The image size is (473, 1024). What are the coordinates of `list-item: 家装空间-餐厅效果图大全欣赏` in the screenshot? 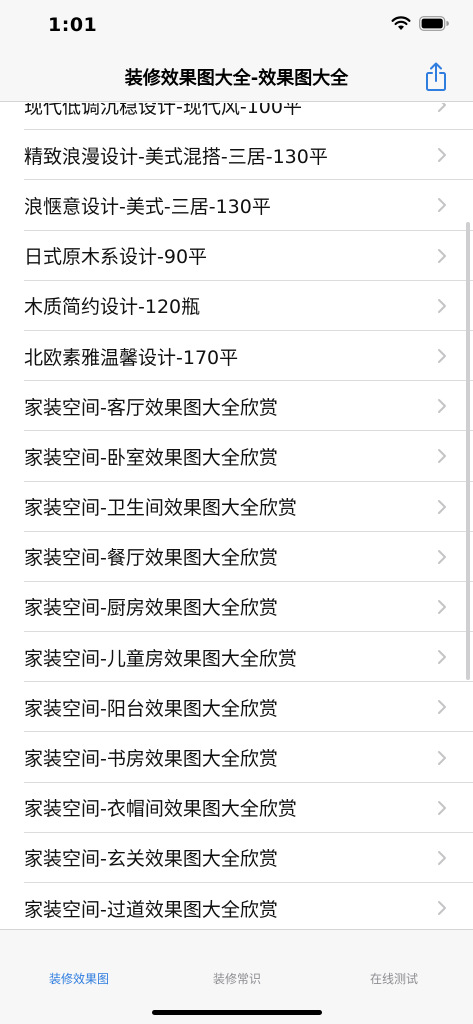 It's located at (236, 557).